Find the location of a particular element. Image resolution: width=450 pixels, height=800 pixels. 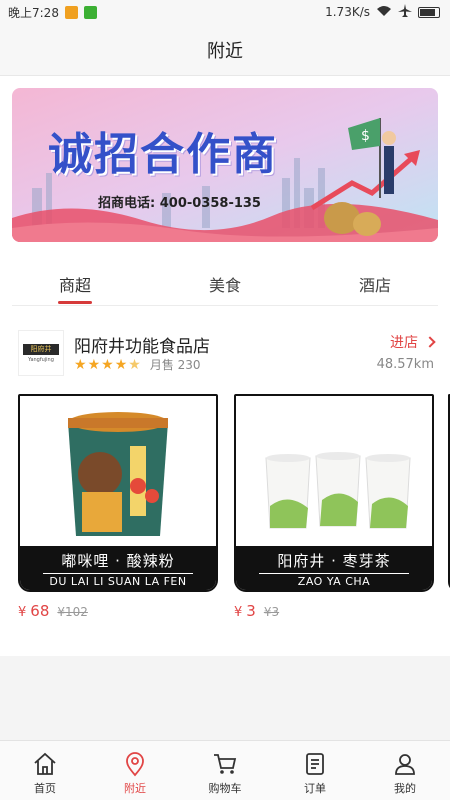

tab-food: 美食 is located at coordinates (225, 282).